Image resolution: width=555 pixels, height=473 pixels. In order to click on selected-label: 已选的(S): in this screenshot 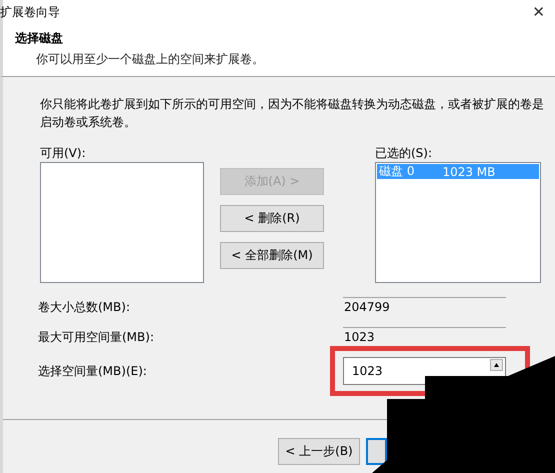, I will do `click(403, 153)`.